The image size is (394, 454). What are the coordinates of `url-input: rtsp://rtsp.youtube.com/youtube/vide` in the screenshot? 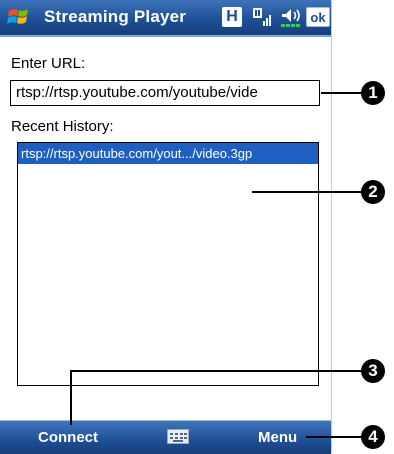 It's located at (165, 93).